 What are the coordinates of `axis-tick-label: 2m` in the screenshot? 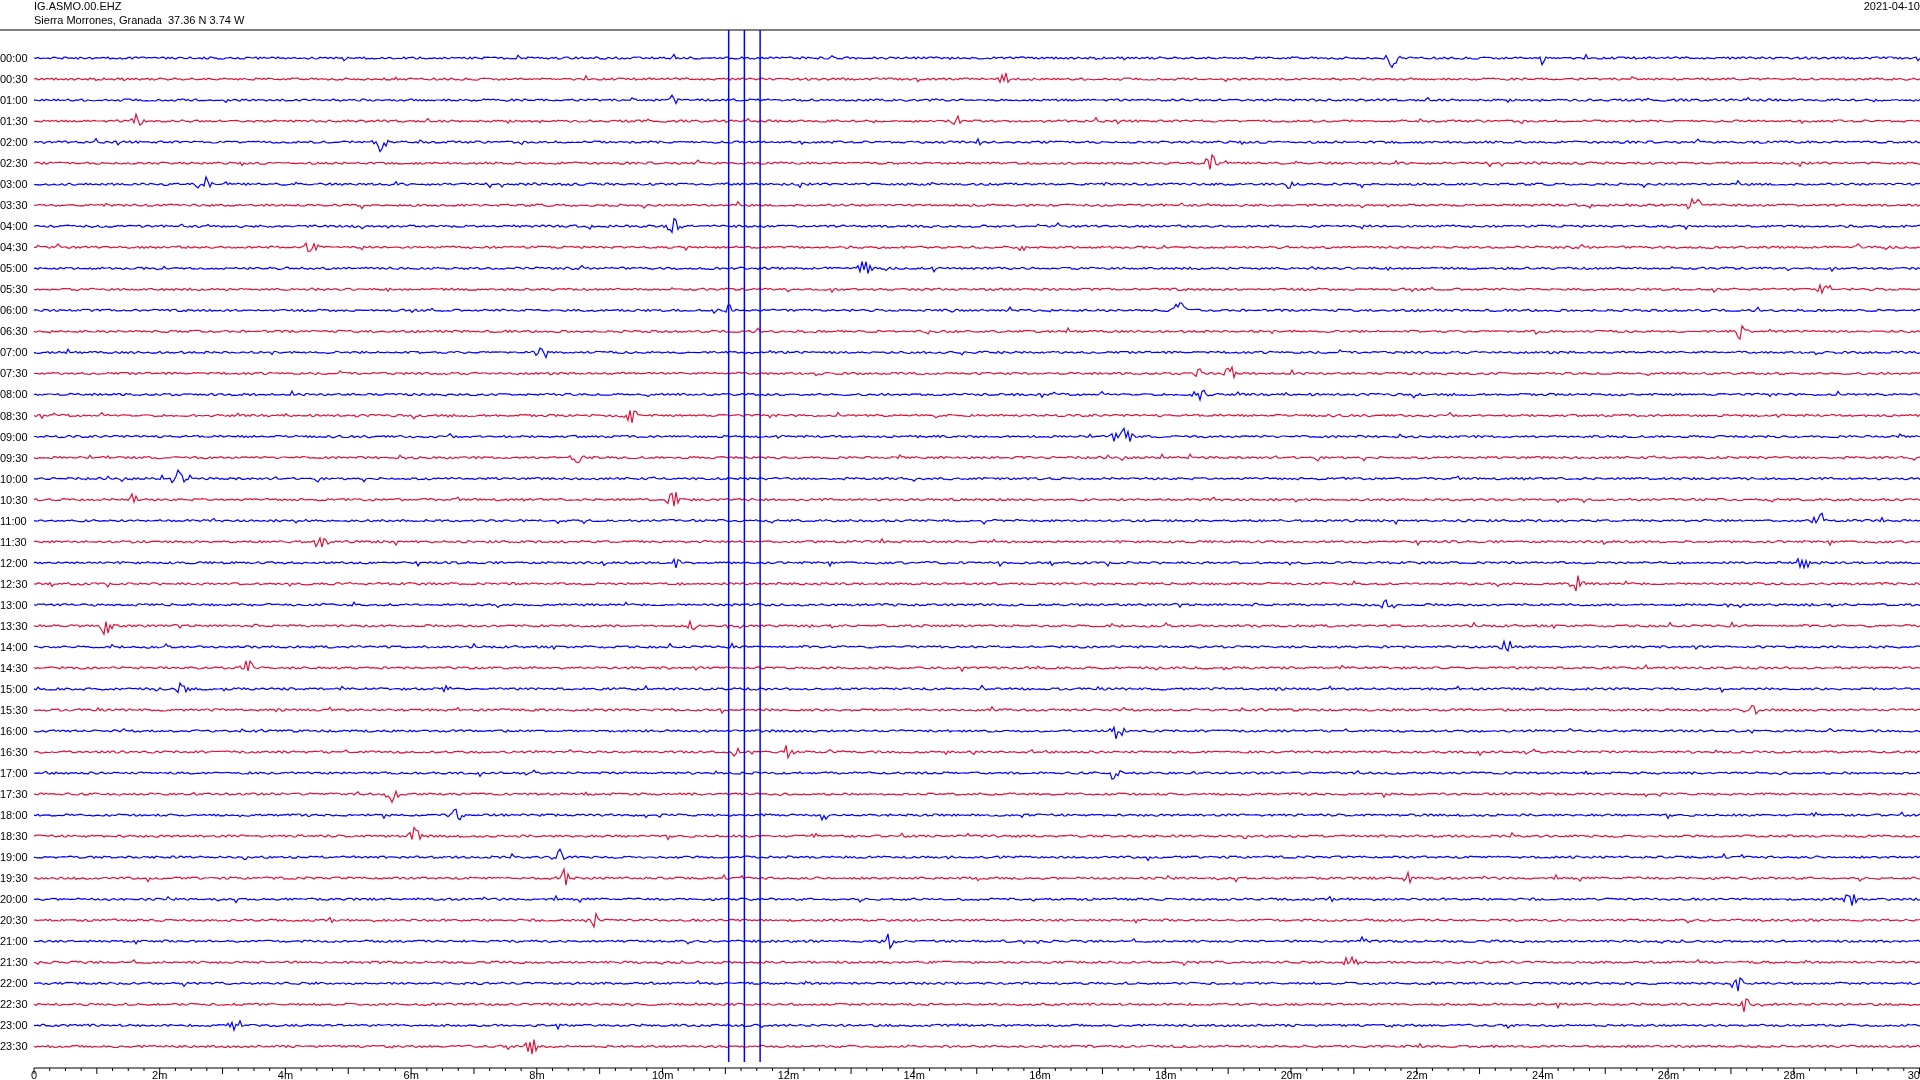 It's located at (160, 1074).